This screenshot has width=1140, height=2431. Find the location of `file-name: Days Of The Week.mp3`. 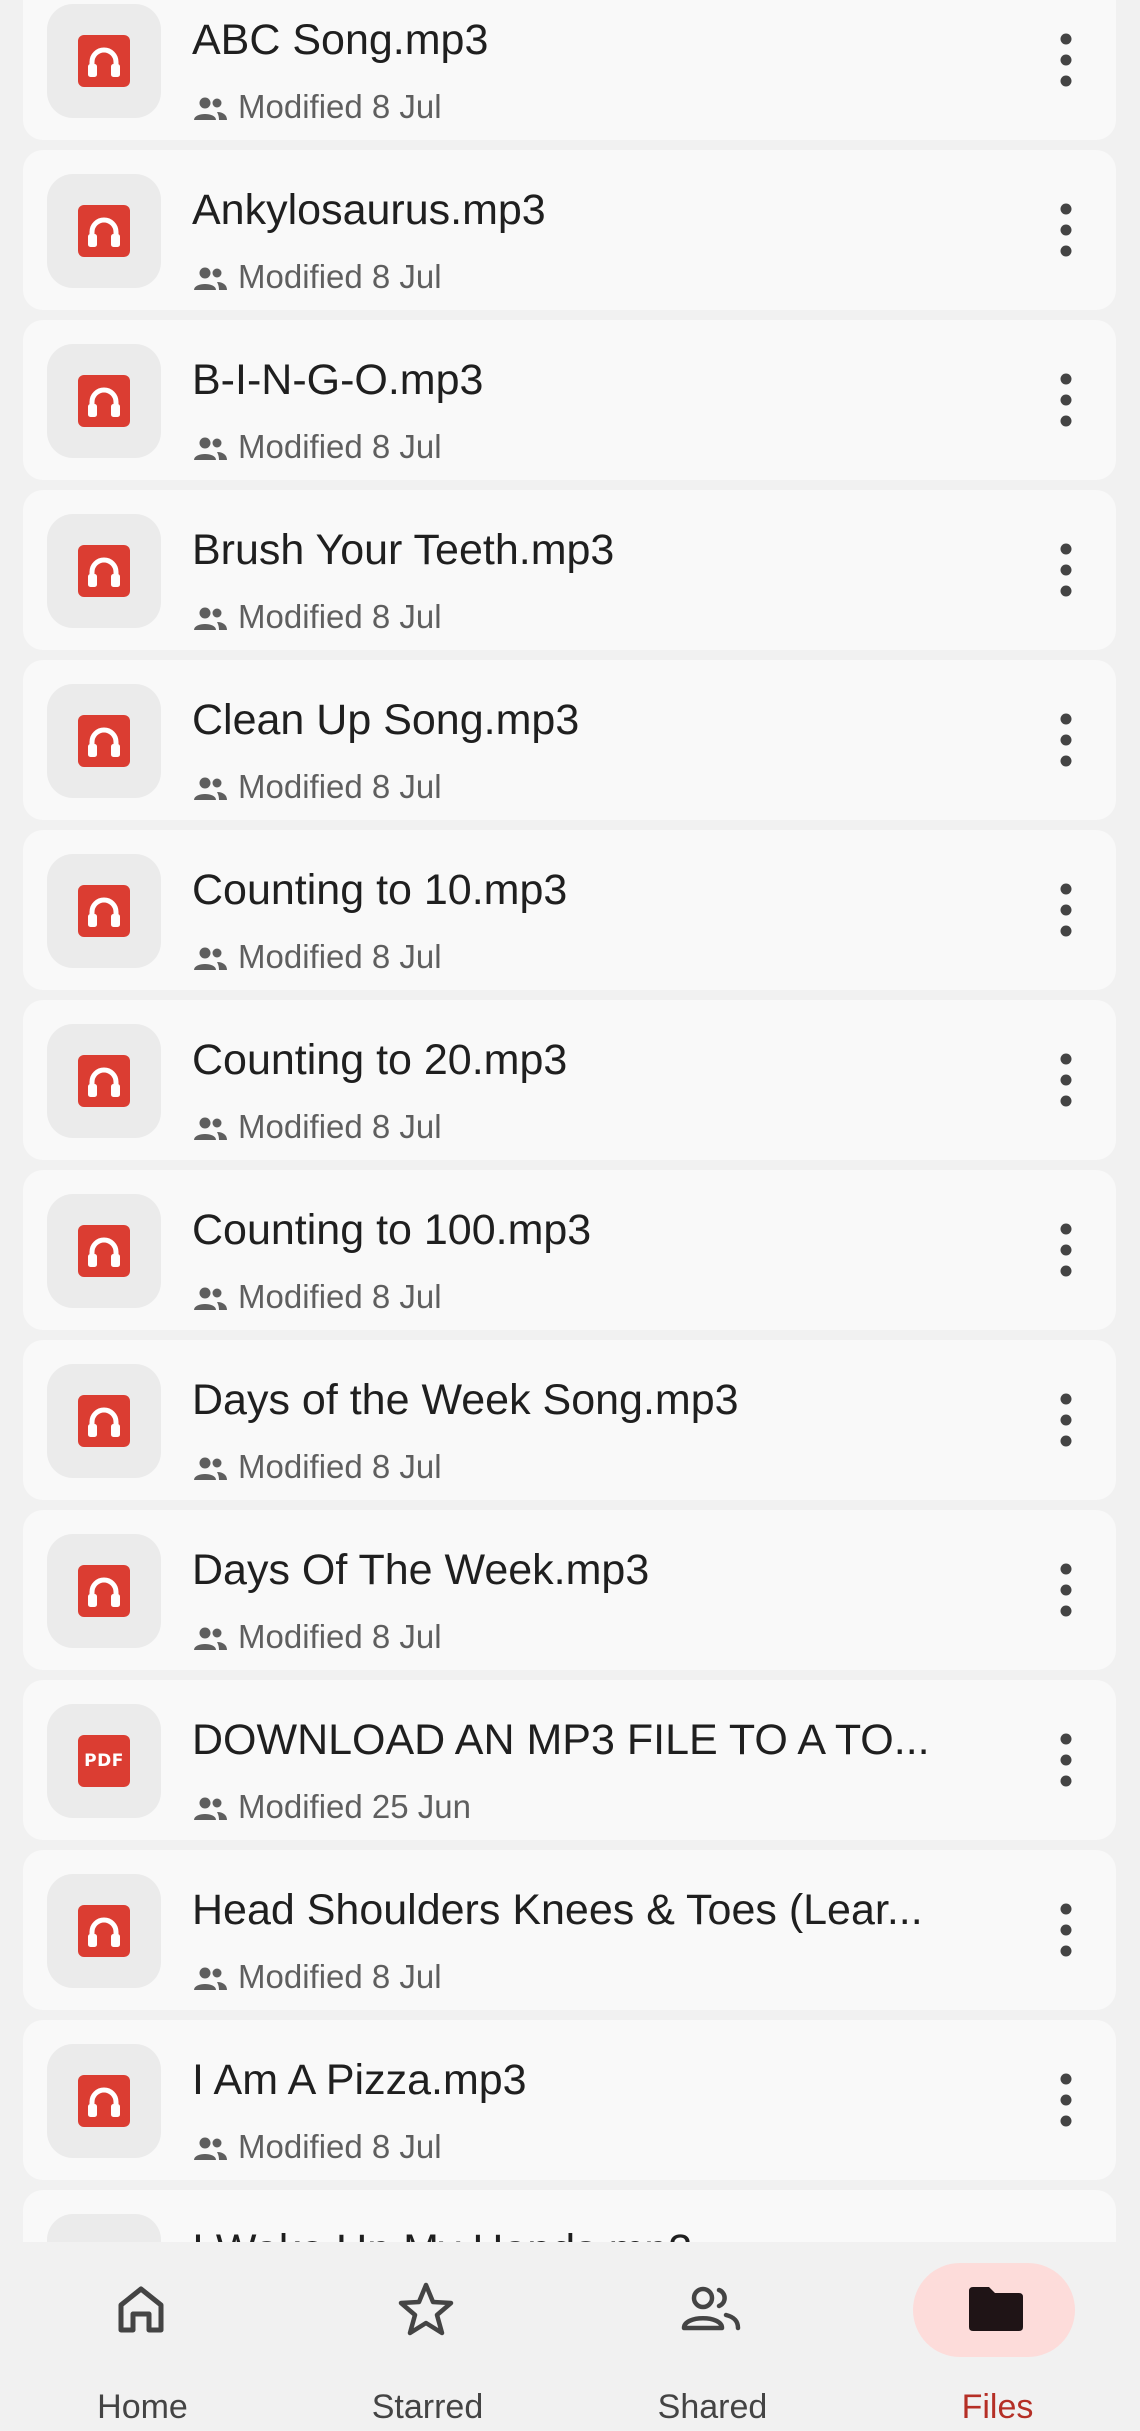

file-name: Days Of The Week.mp3 is located at coordinates (421, 1570).